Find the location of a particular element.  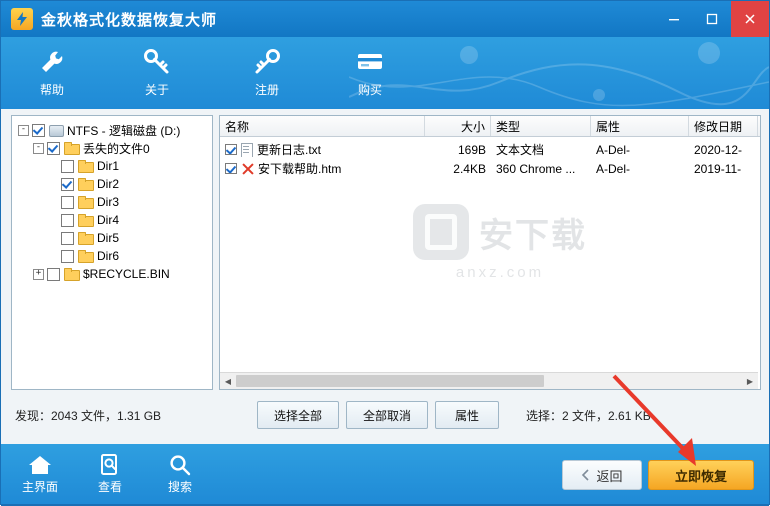

tree-node-label: 丢失的文件0 is located at coordinates (116, 148).